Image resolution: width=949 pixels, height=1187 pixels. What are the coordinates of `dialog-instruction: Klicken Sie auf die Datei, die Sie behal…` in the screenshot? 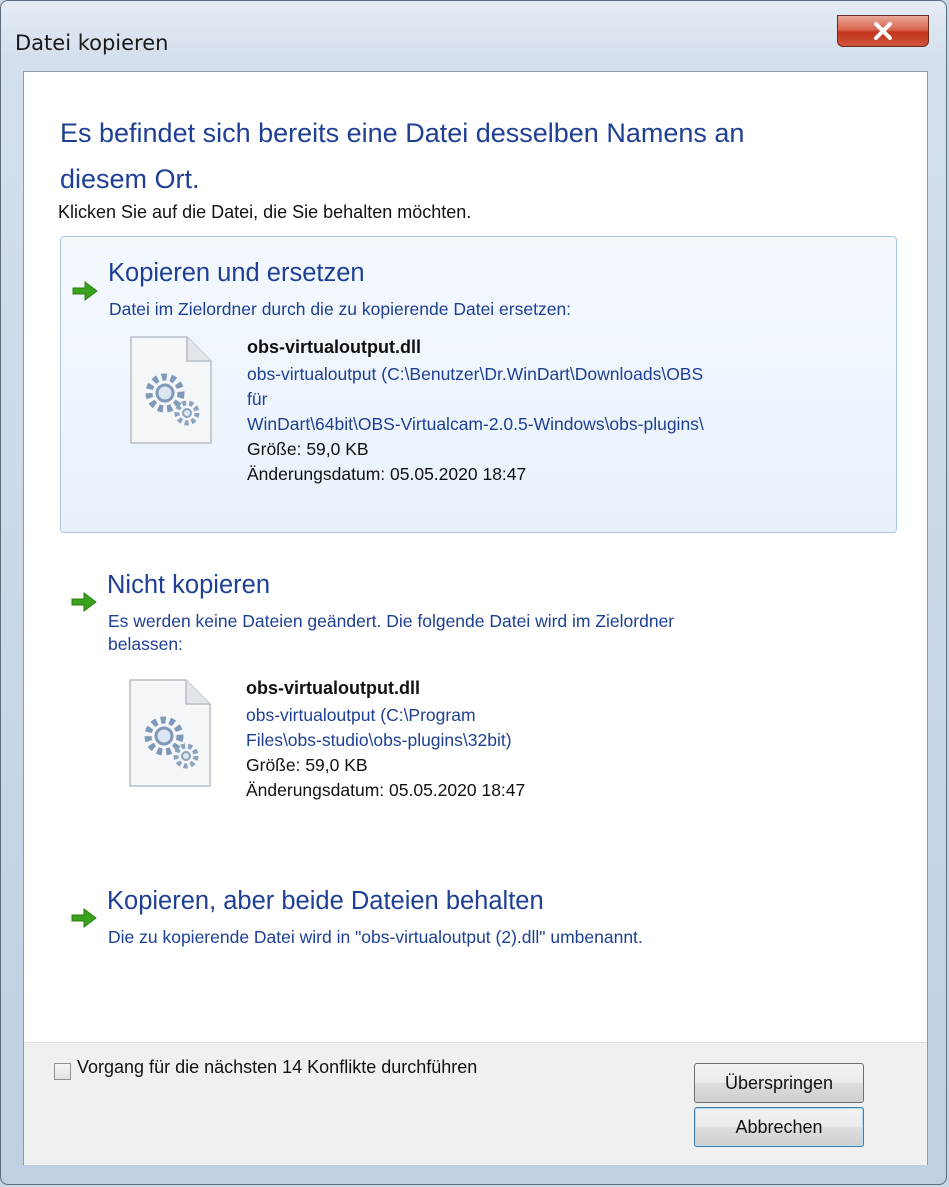 It's located at (265, 212).